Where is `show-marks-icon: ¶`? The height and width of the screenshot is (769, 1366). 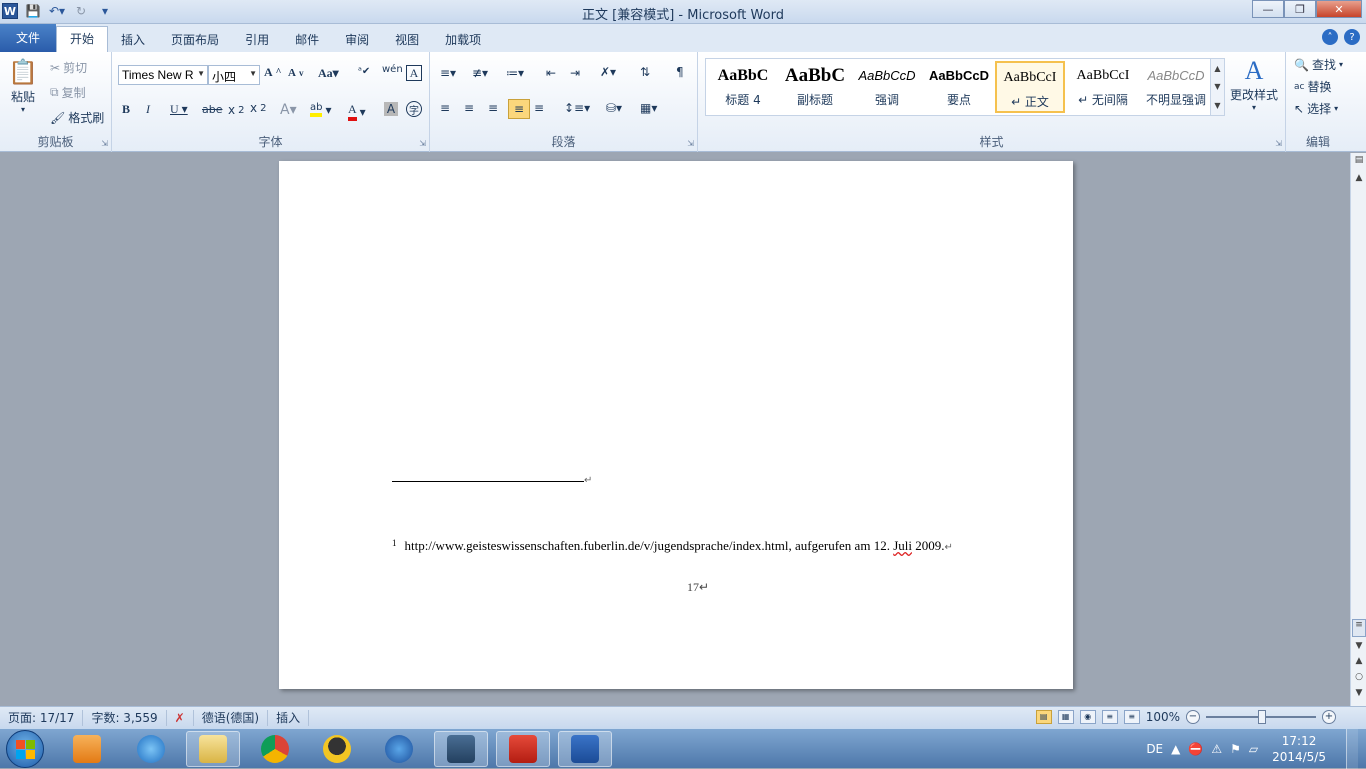 show-marks-icon: ¶ is located at coordinates (680, 72).